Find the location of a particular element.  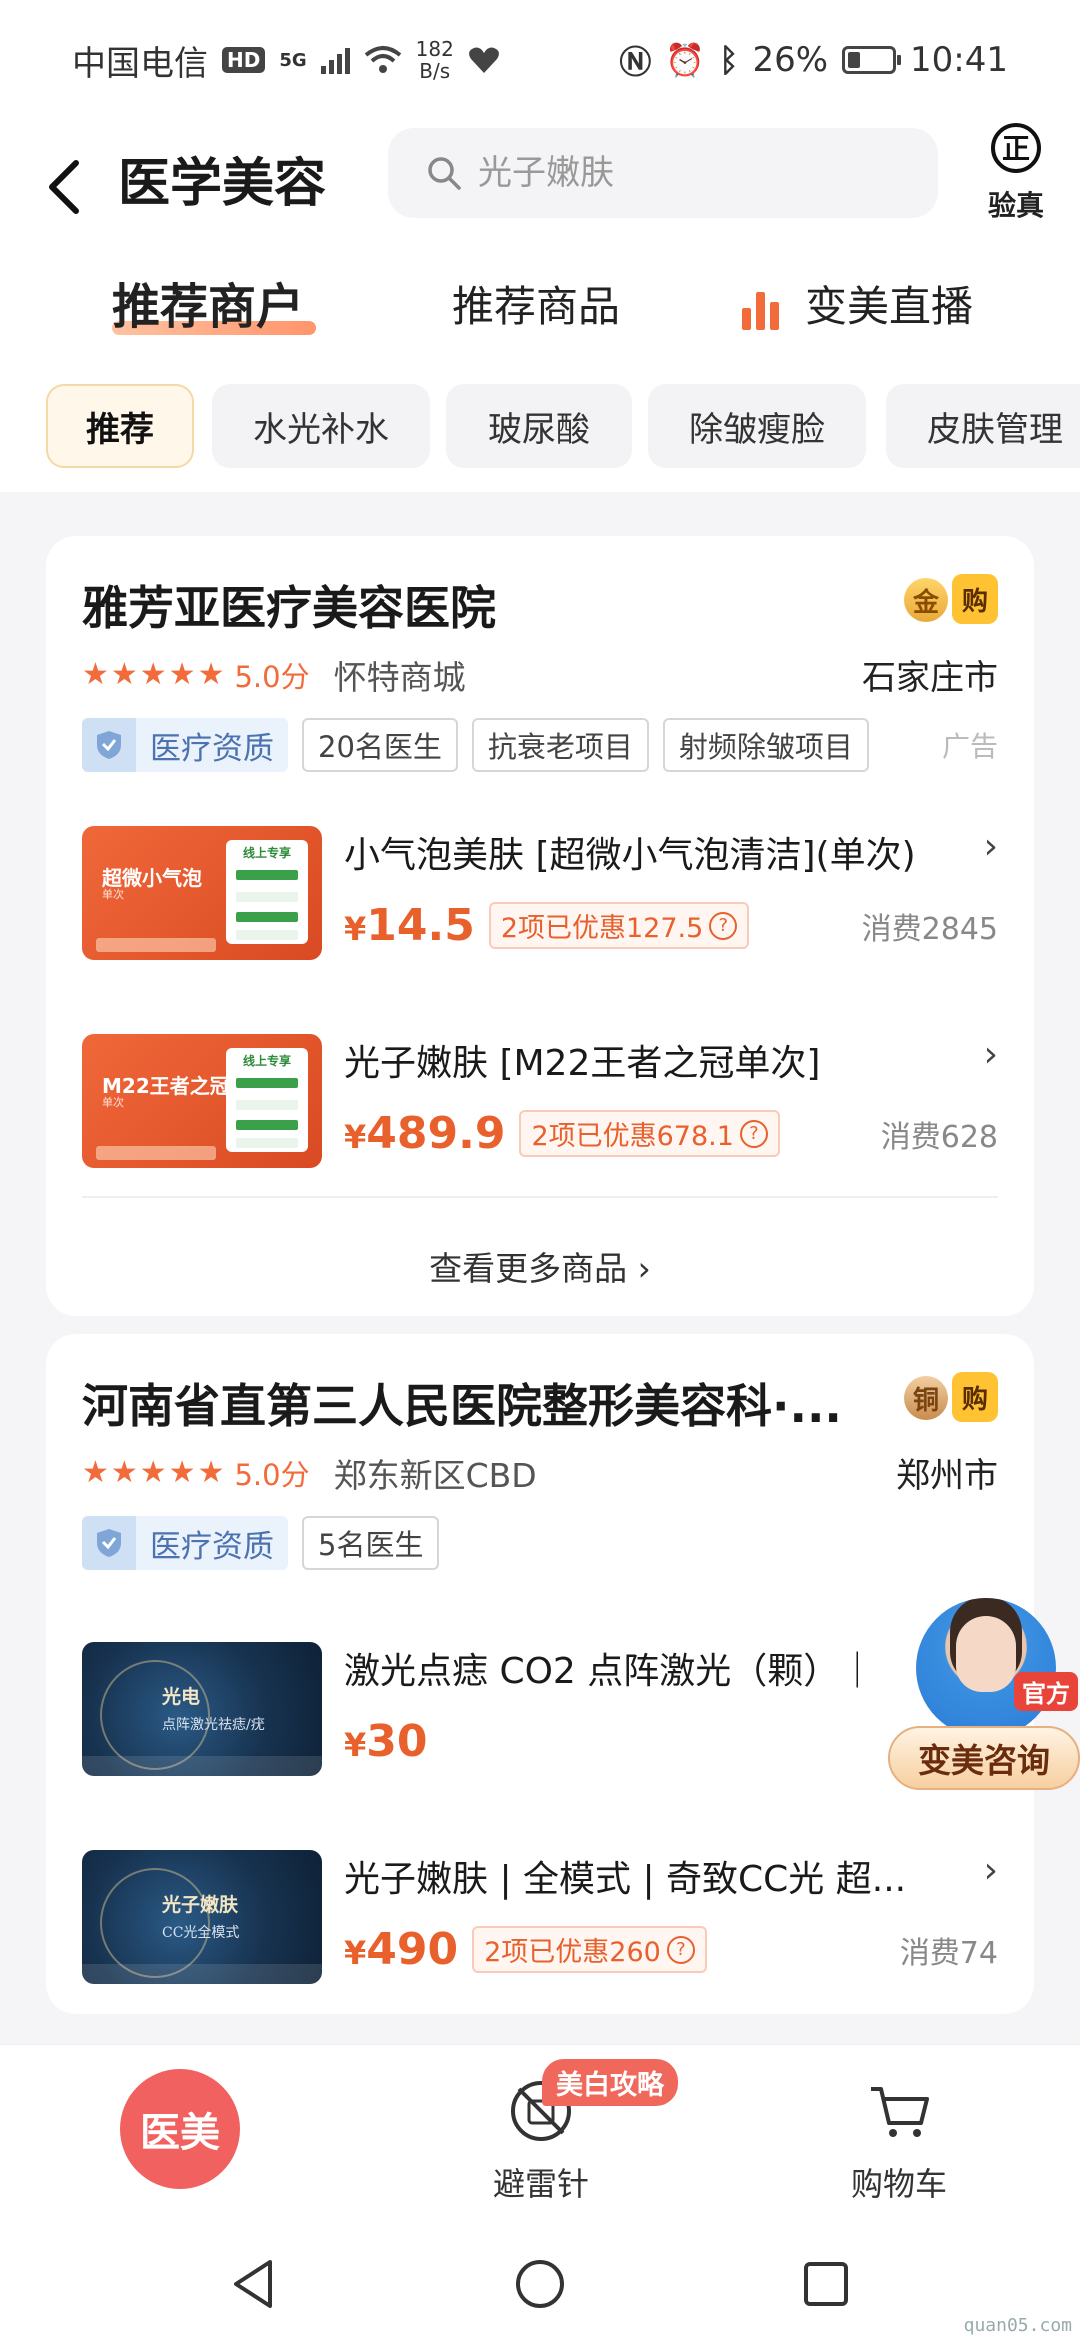

beauty-consult-float: 官方 变美咨询 is located at coordinates (984, 1698).